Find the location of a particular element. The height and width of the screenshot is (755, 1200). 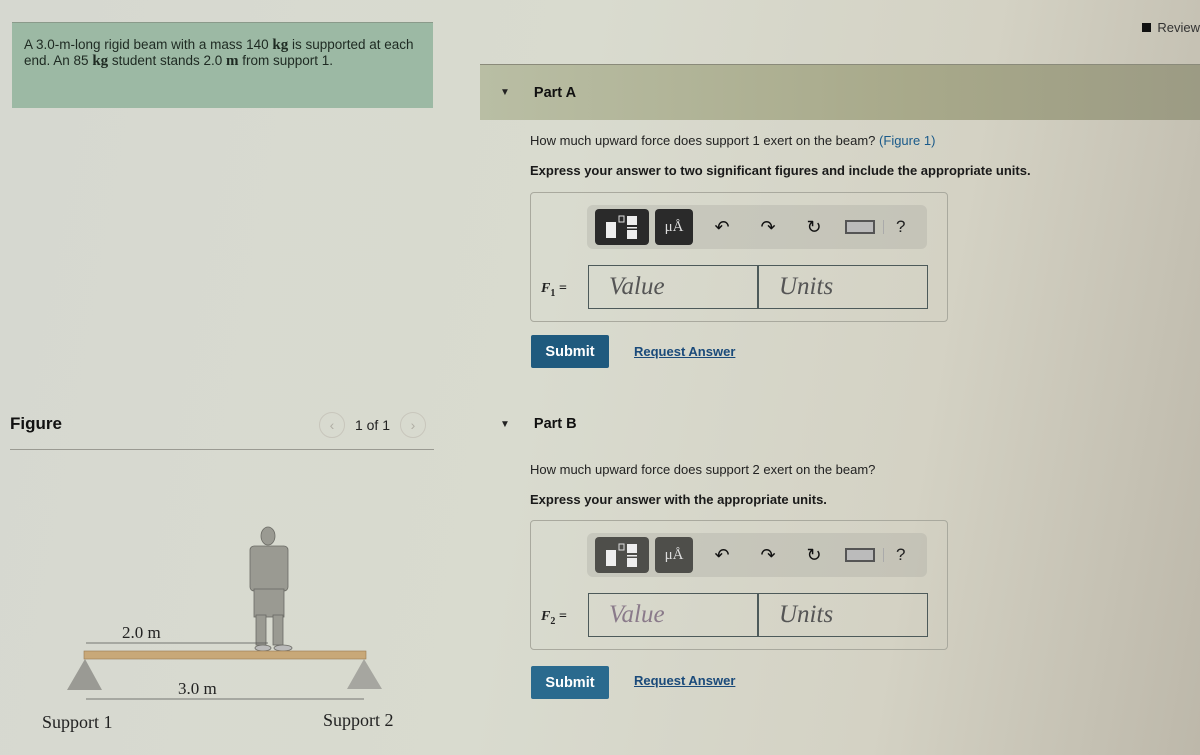

beam is located at coordinates (225, 655).